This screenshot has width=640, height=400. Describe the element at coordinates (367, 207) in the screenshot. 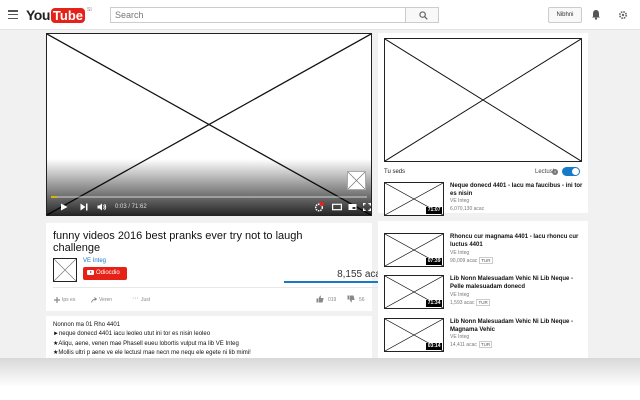

I see `fullscreen-icon` at that location.